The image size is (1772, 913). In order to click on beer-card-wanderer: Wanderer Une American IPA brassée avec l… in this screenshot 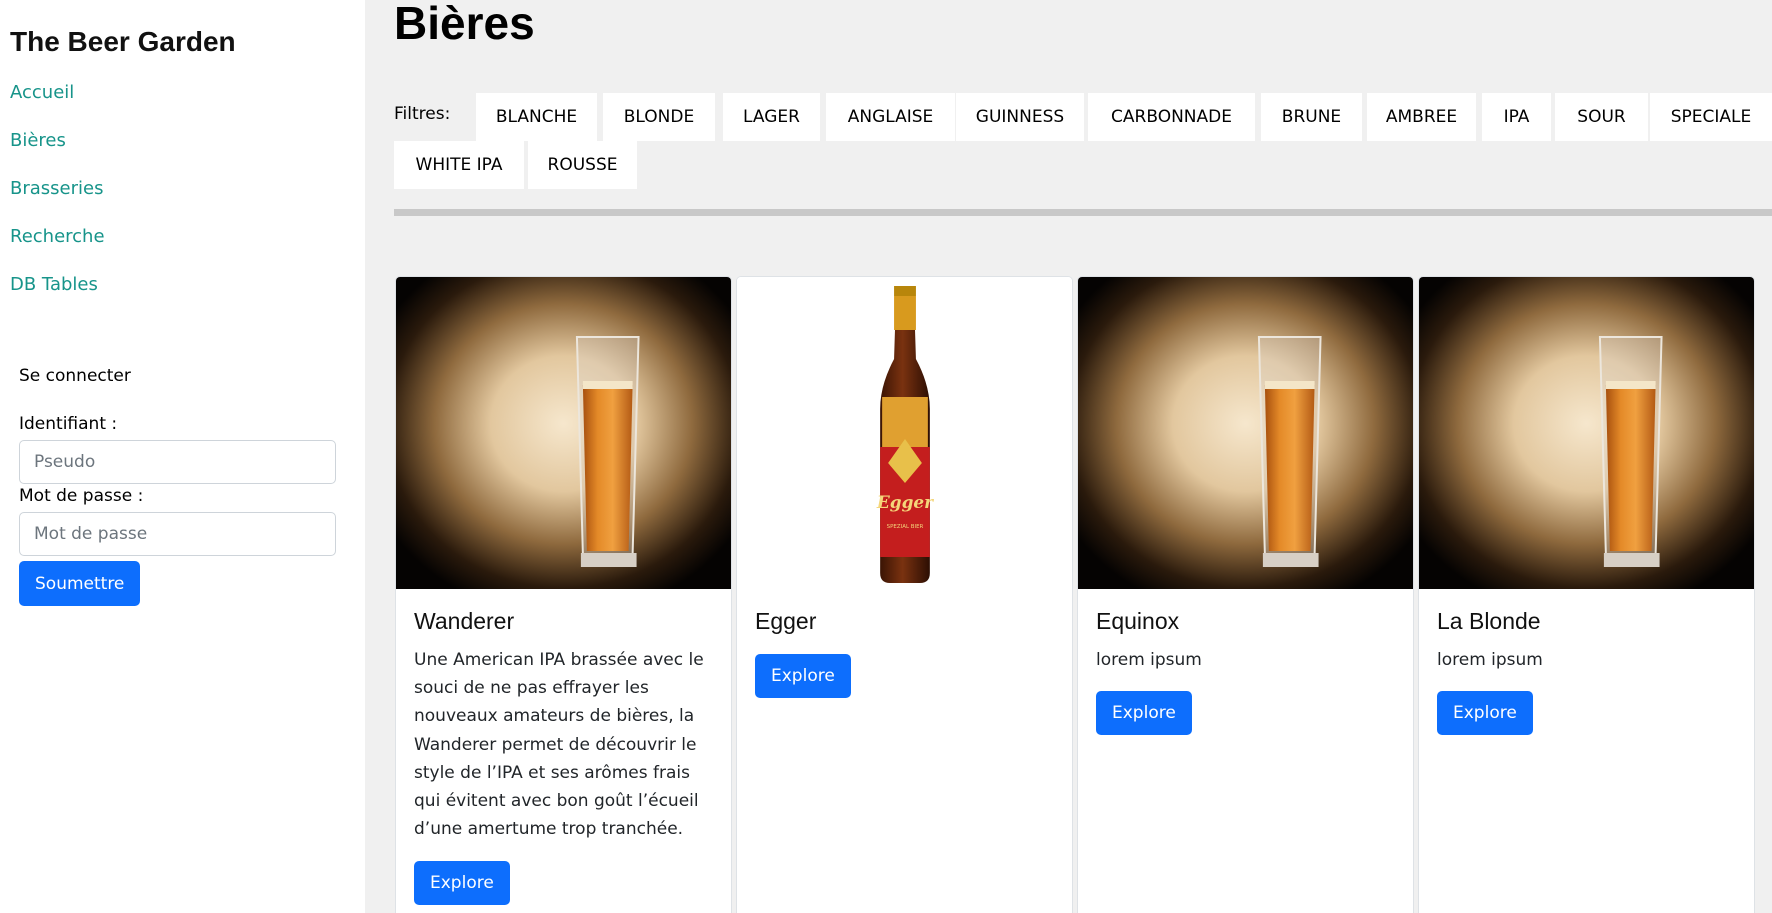, I will do `click(563, 594)`.